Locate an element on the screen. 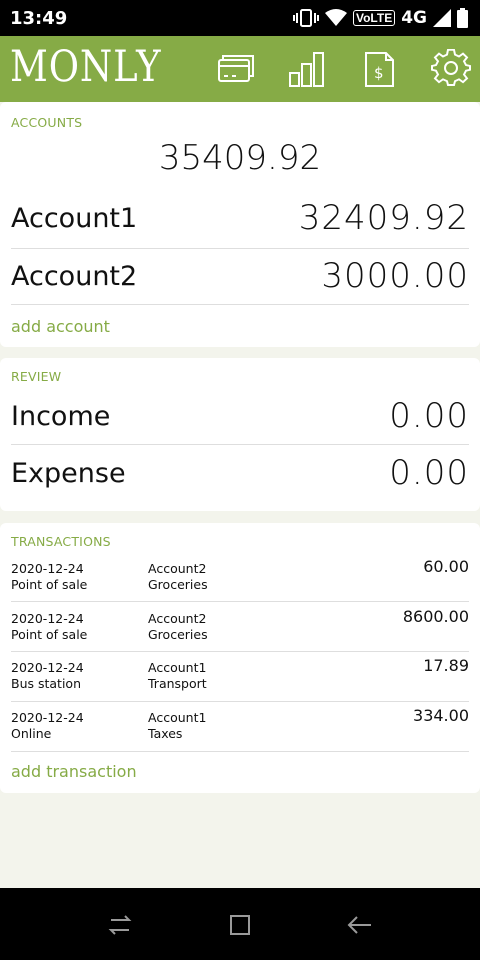 The height and width of the screenshot is (960, 480). add-transaction-link: add transaction is located at coordinates (74, 771).